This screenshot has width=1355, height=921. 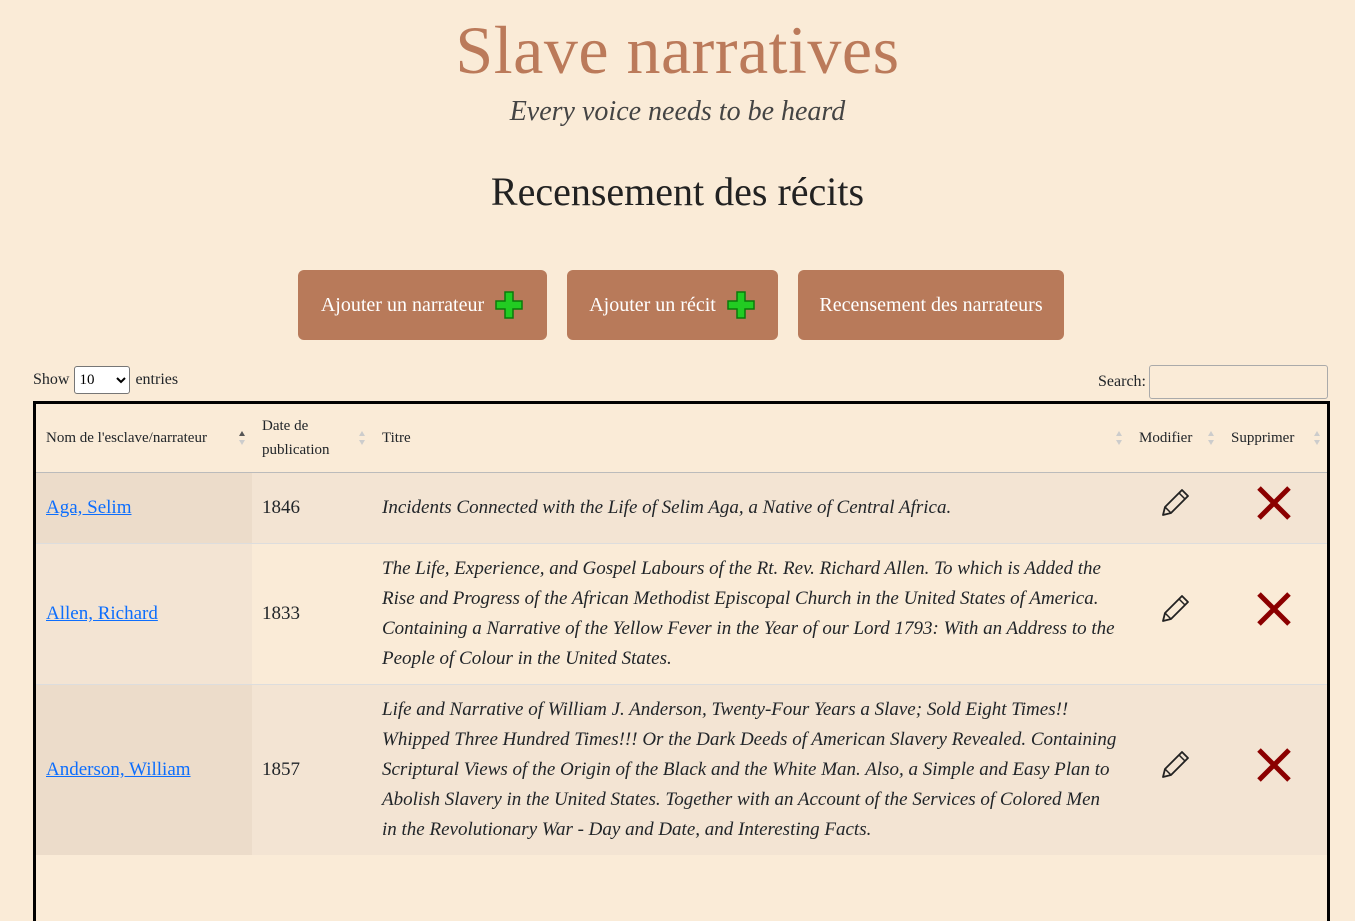 What do you see at coordinates (312, 508) in the screenshot?
I see `date-cell: 1846` at bounding box center [312, 508].